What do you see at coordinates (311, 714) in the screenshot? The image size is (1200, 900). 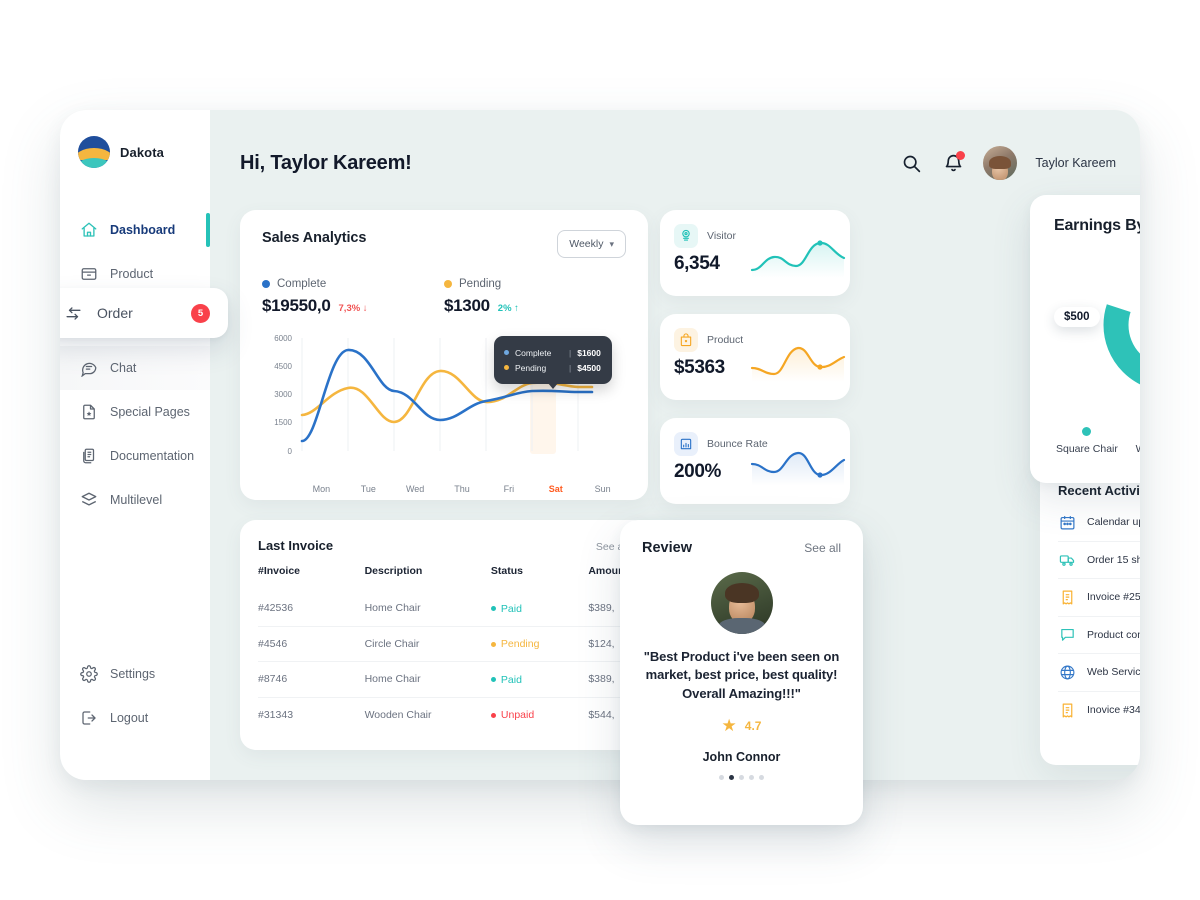 I see `invoice-id: #31343` at bounding box center [311, 714].